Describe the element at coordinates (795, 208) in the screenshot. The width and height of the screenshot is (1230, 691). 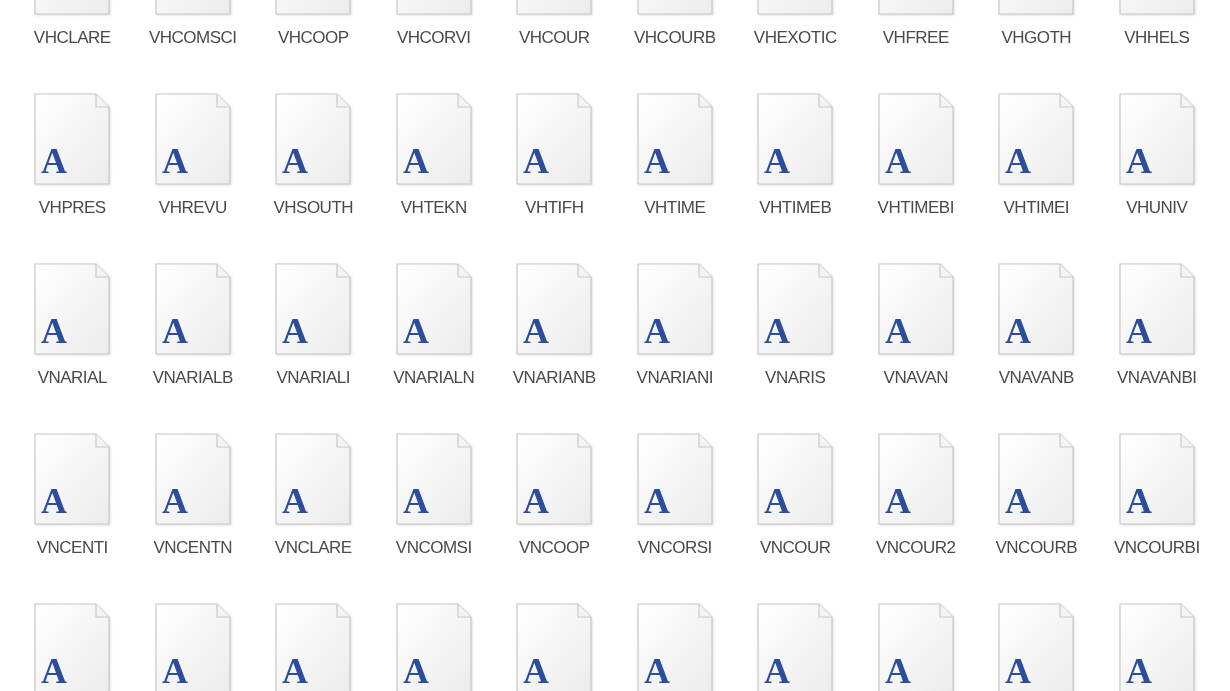
I see `file-name: VHTIMEB` at that location.